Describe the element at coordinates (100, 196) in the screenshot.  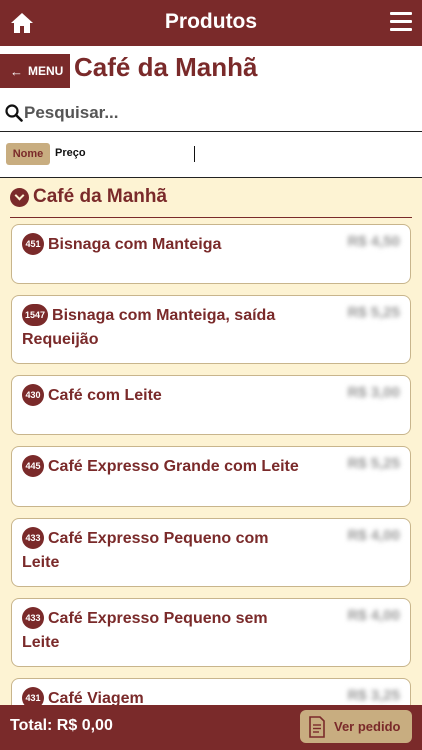
I see `section-title: Café da Manhã` at that location.